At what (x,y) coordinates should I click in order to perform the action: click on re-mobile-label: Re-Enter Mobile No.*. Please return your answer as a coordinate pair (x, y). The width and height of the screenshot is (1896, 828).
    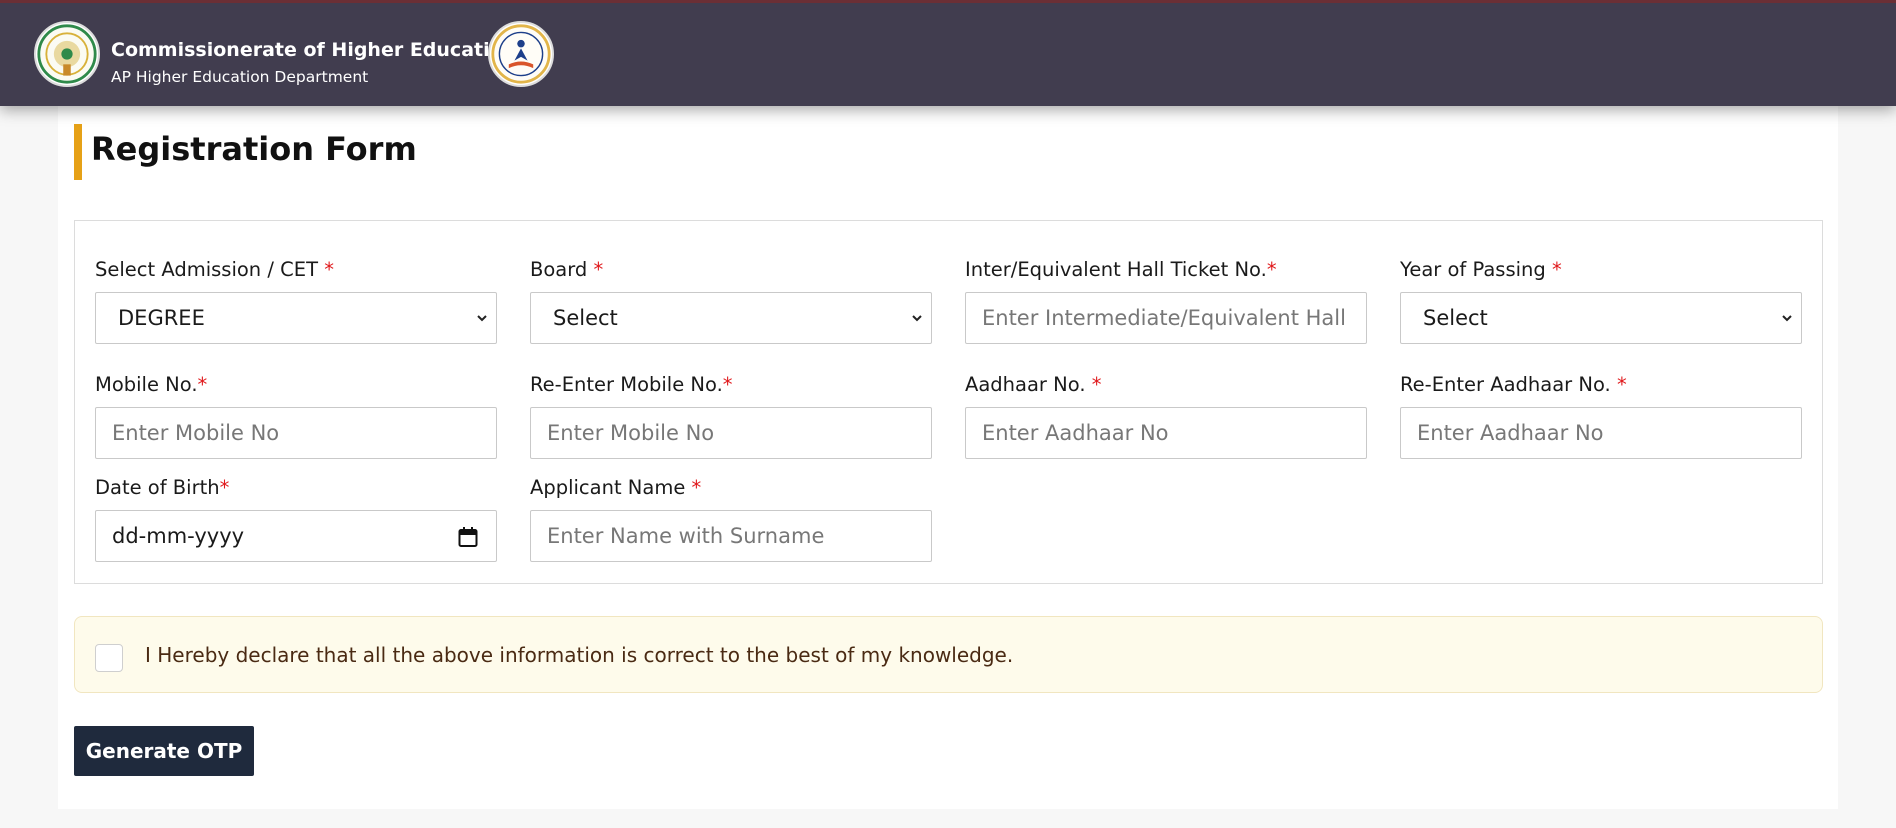
    Looking at the image, I should click on (631, 384).